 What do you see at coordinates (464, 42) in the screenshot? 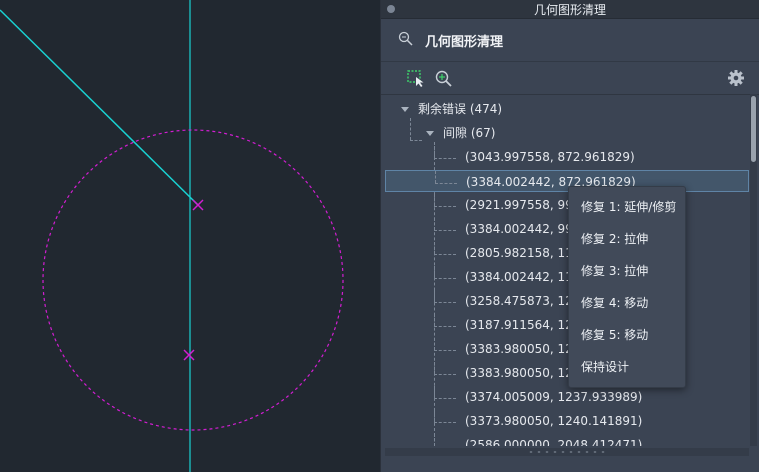
I see `palette-header-title: 几何图形清理` at bounding box center [464, 42].